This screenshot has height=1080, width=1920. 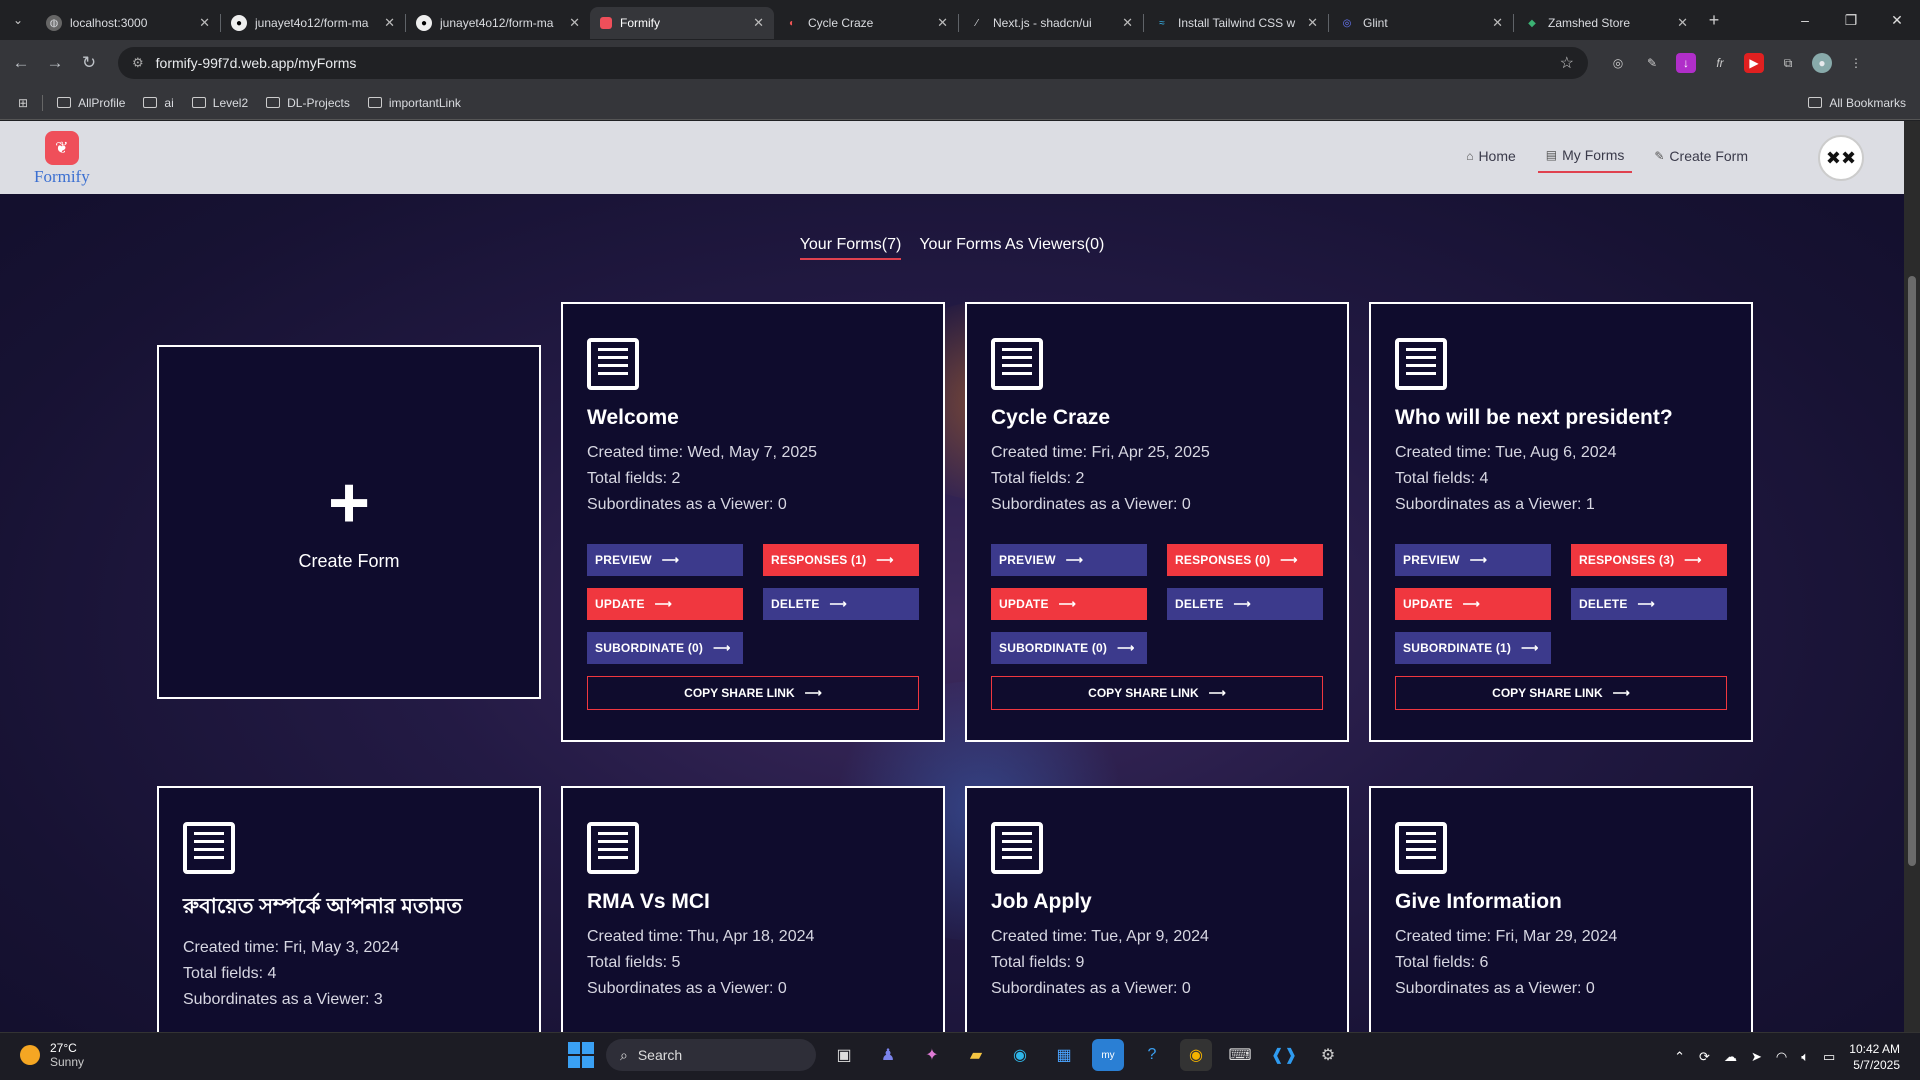 What do you see at coordinates (1491, 158) in the screenshot?
I see `nav-home: ⌂ Home` at bounding box center [1491, 158].